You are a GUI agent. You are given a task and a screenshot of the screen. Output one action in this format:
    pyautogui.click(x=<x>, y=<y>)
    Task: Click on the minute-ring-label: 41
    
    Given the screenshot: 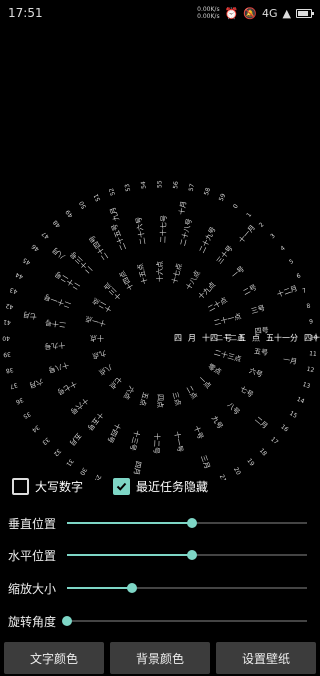 What is the action you would take?
    pyautogui.click(x=7, y=322)
    